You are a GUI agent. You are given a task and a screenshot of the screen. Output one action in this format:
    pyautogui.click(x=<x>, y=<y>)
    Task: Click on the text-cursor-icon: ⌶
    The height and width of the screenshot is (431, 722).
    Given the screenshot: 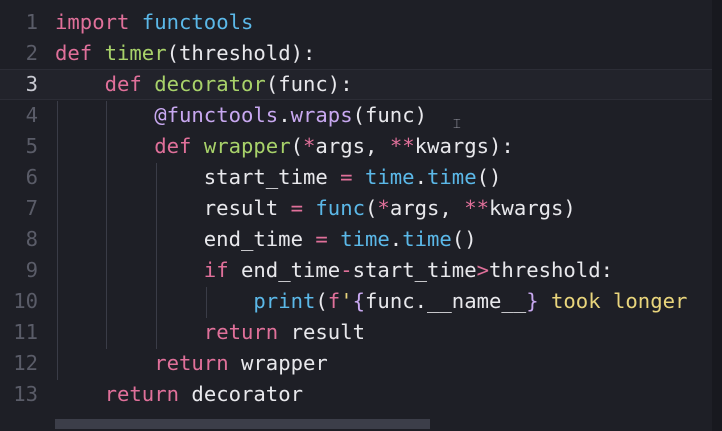 What is the action you would take?
    pyautogui.click(x=457, y=124)
    